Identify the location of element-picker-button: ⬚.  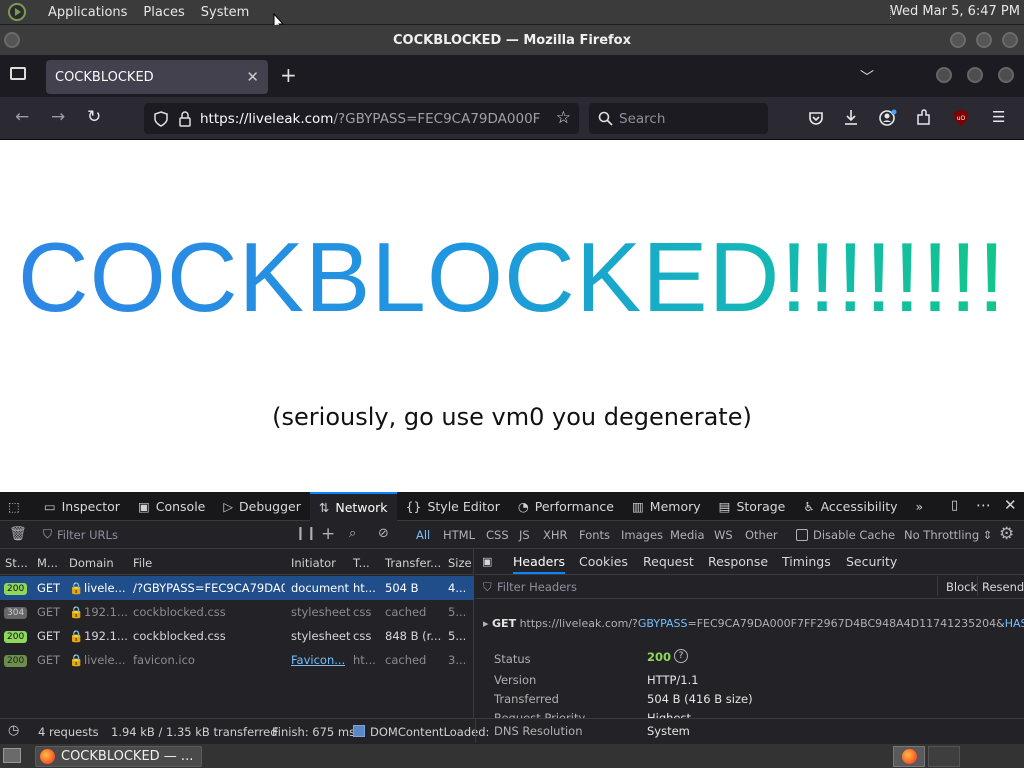
(17, 506).